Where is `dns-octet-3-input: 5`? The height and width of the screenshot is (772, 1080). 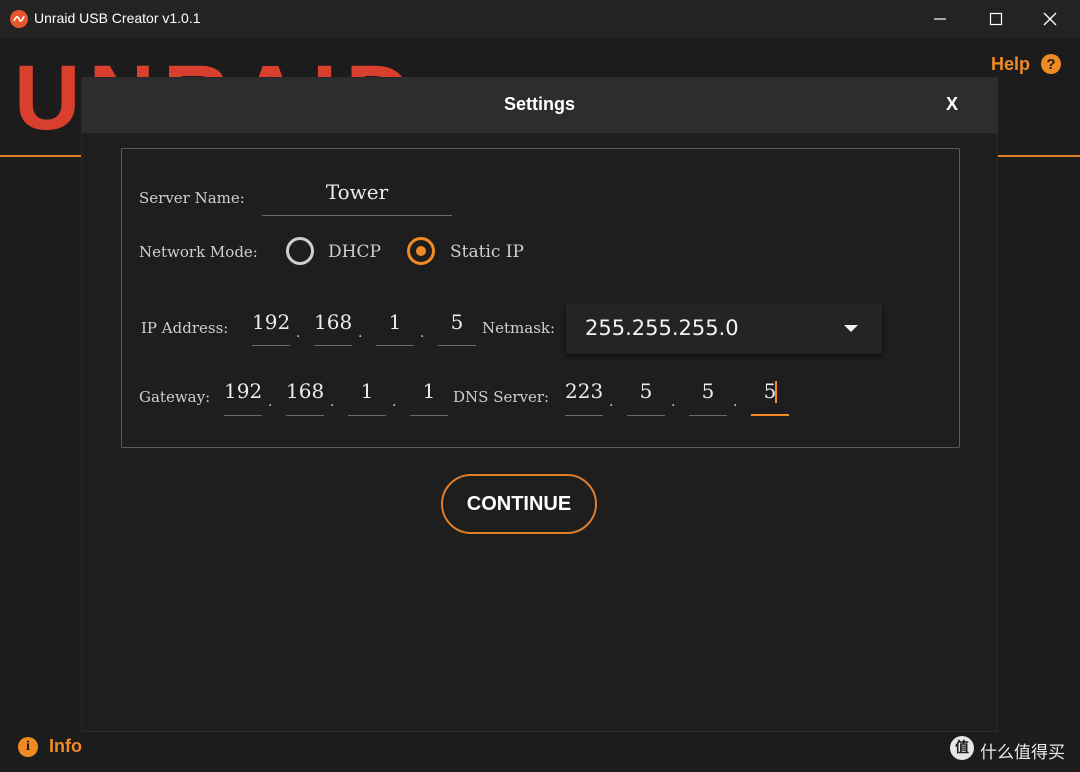 dns-octet-3-input: 5 is located at coordinates (708, 391).